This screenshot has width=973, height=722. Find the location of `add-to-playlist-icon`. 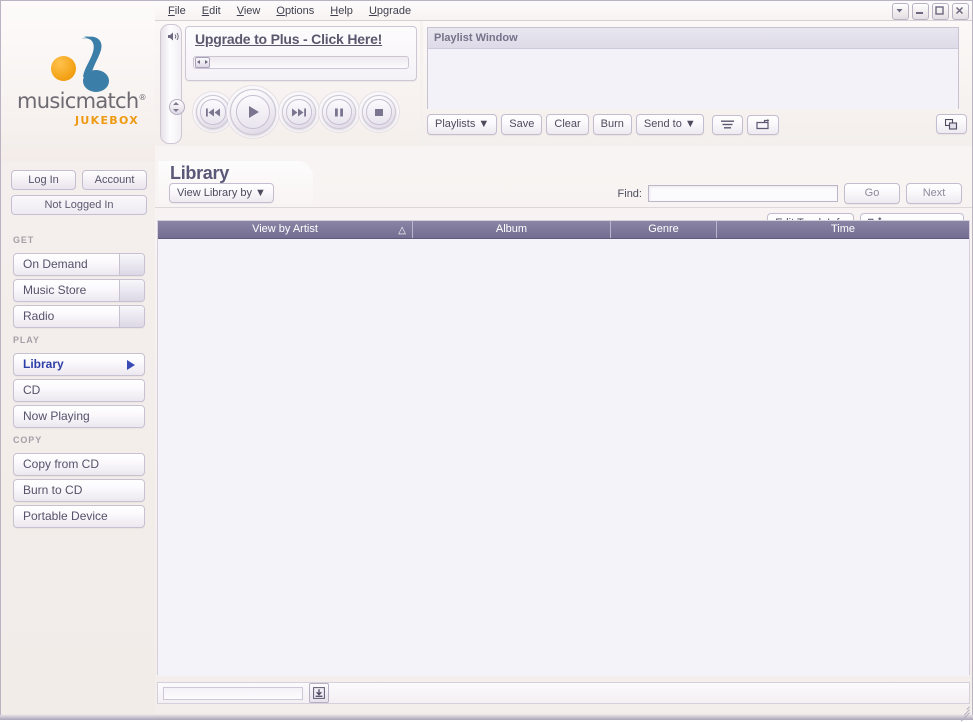

add-to-playlist-icon is located at coordinates (762, 124).